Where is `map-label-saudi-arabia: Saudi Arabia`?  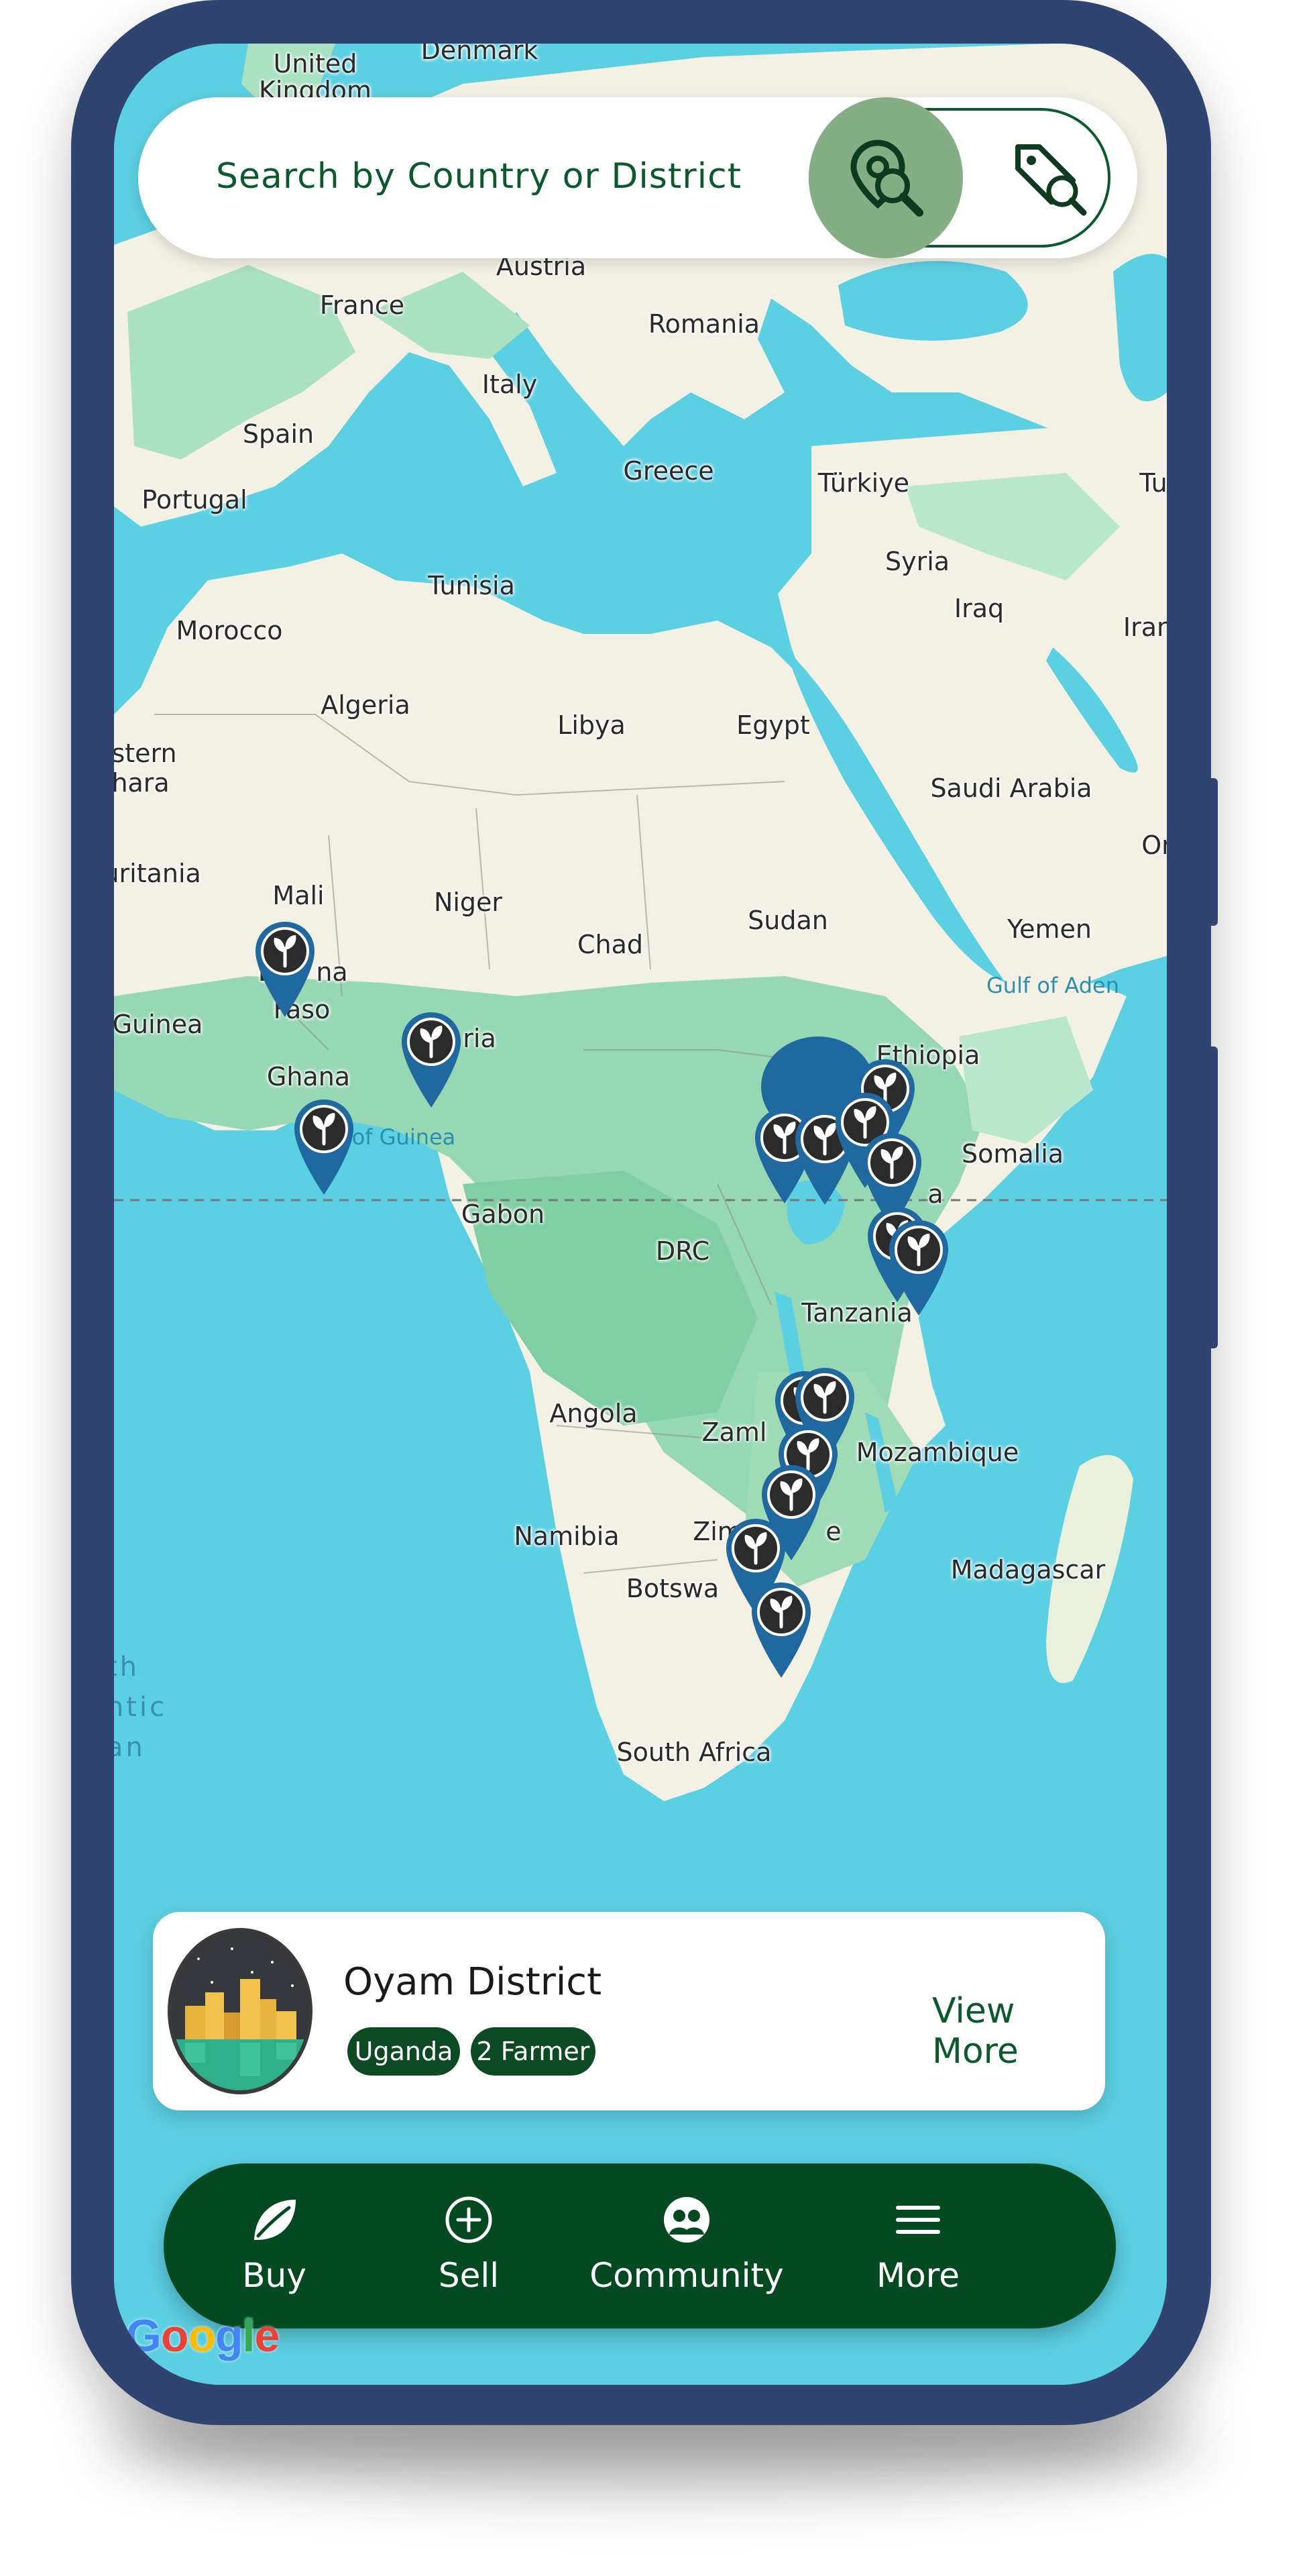
map-label-saudi-arabia: Saudi Arabia is located at coordinates (1011, 788).